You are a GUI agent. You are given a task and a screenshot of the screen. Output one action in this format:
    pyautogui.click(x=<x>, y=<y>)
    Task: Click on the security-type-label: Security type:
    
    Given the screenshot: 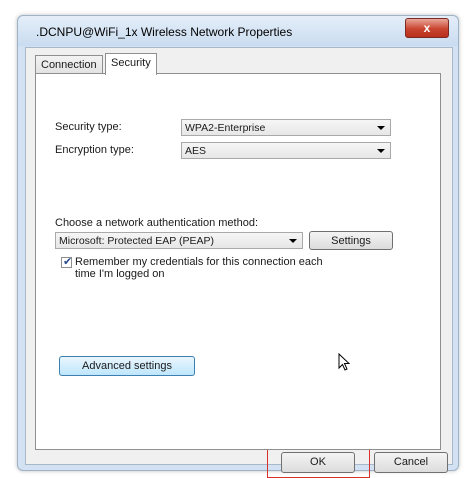 What is the action you would take?
    pyautogui.click(x=88, y=127)
    